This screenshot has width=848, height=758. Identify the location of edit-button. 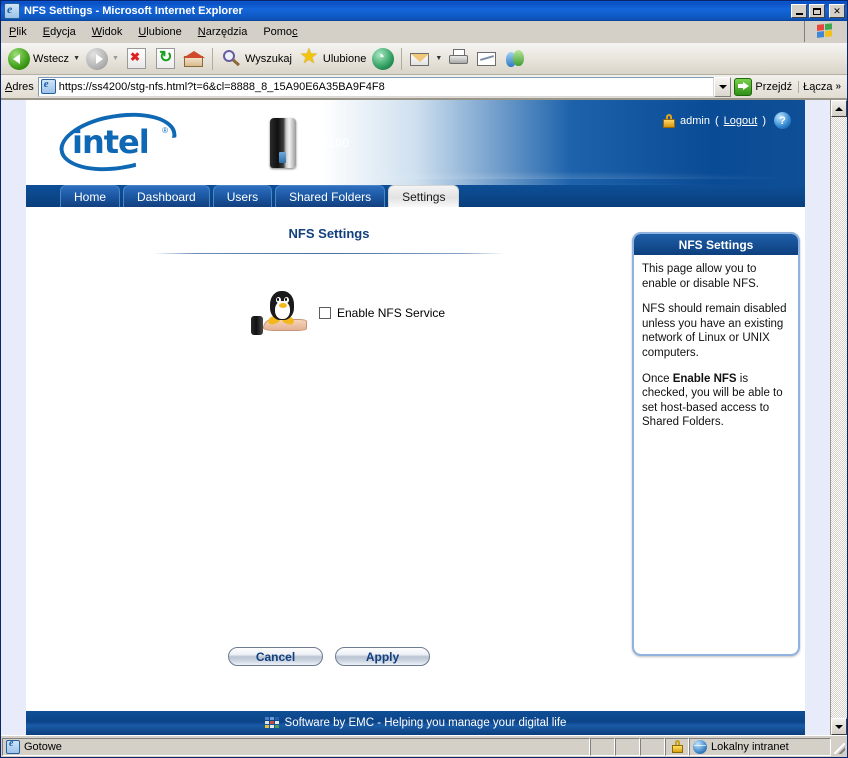
(487, 59).